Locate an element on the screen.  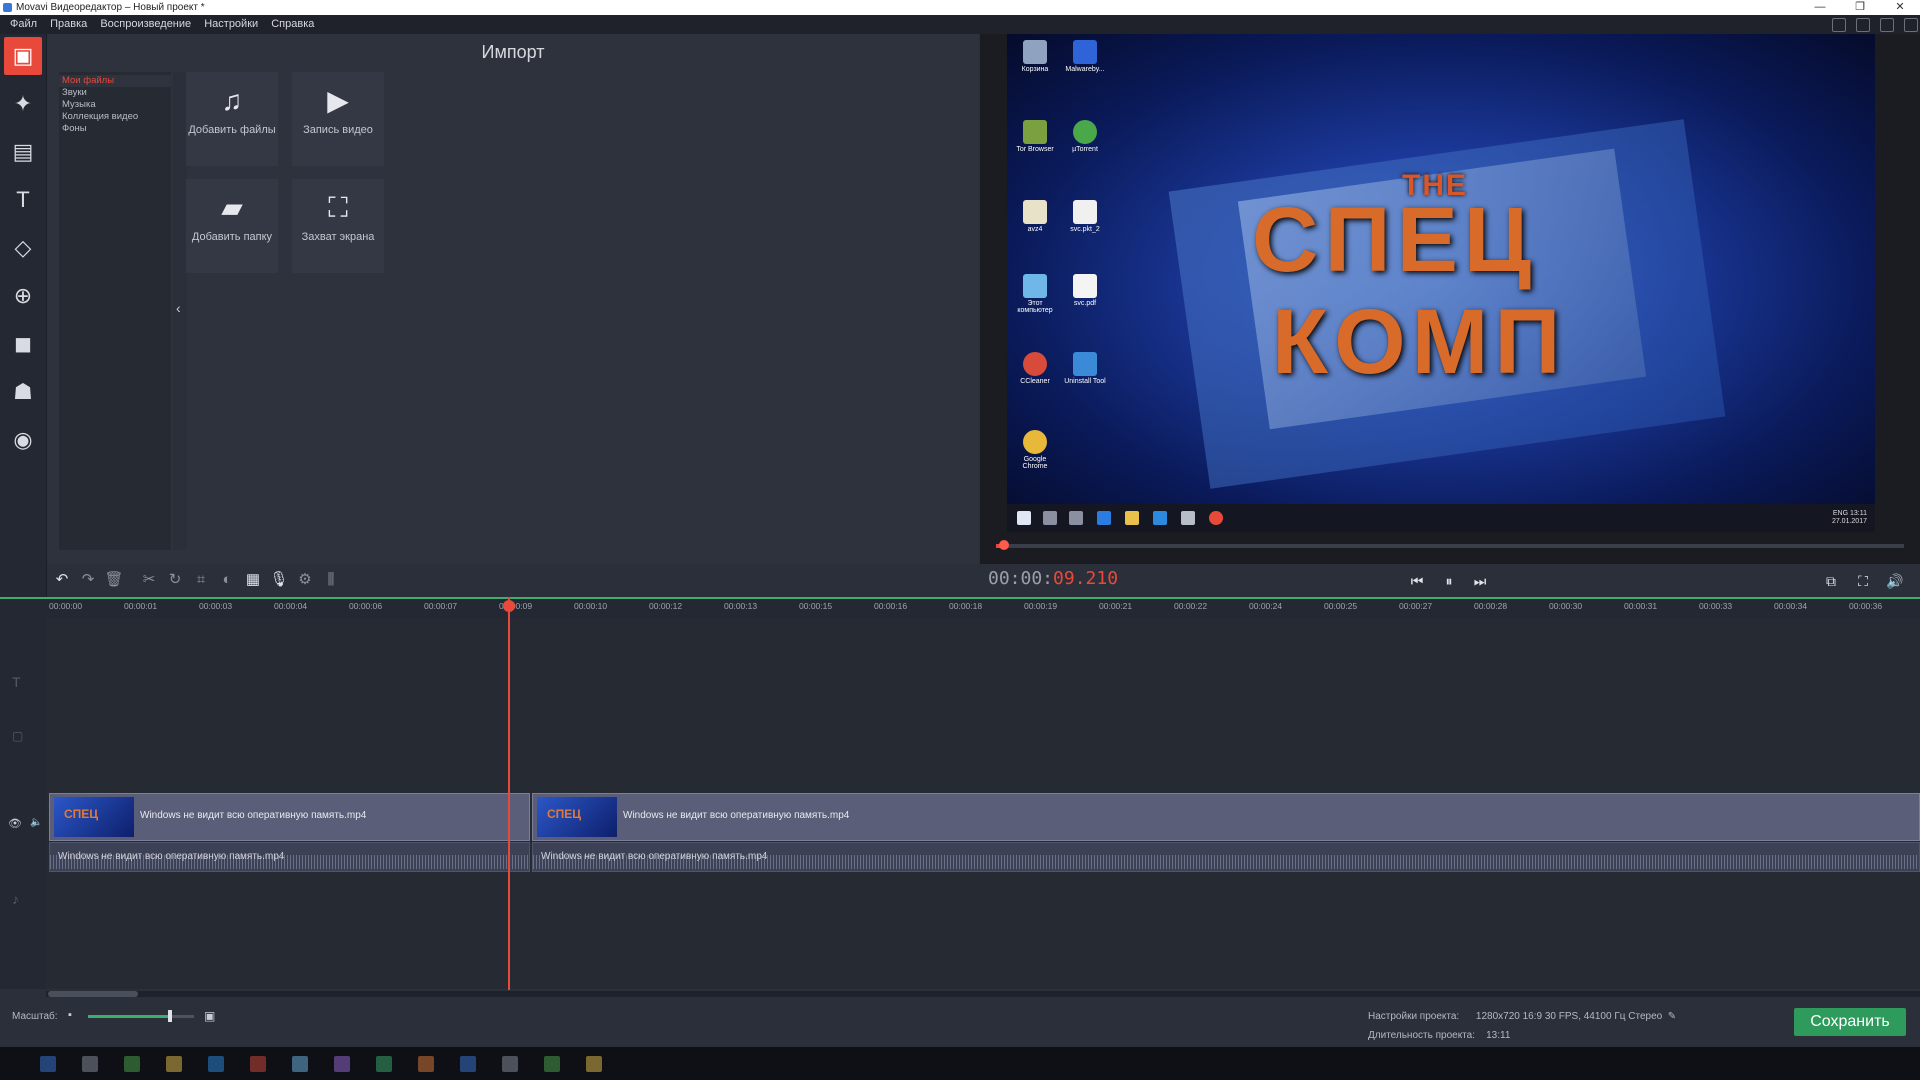
track-mute-icon: 🔈 is located at coordinates (36, 822).